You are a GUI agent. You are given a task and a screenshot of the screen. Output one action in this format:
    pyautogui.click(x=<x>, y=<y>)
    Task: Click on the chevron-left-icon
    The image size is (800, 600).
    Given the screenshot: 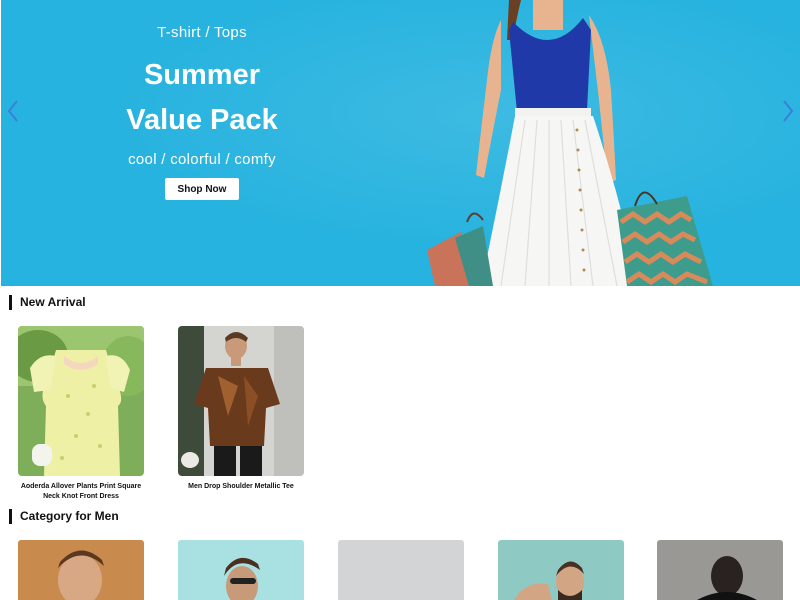 What is the action you would take?
    pyautogui.click(x=12, y=111)
    